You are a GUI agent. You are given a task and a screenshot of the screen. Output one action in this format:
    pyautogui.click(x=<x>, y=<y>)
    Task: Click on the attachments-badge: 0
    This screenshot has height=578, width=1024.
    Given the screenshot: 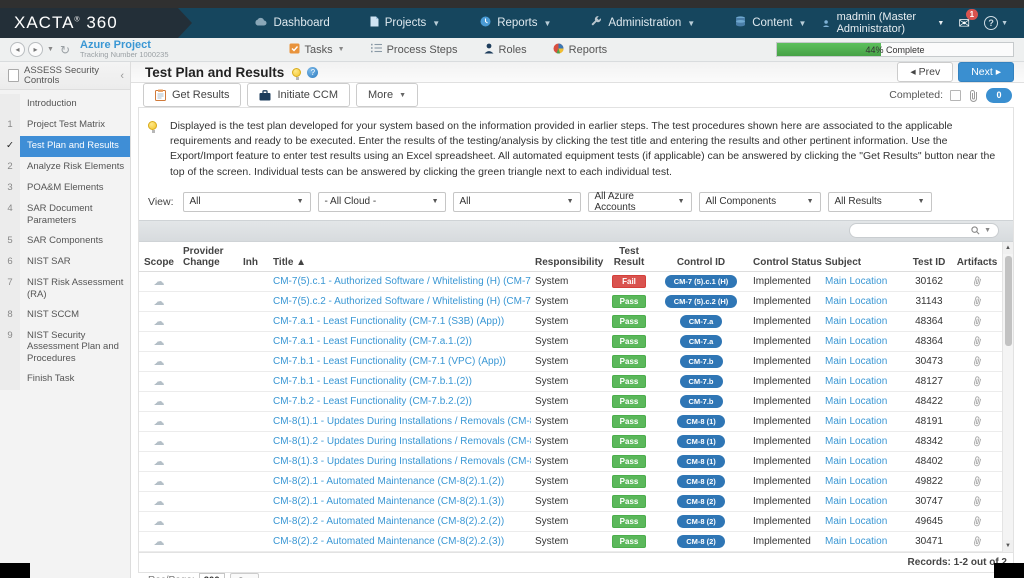 What is the action you would take?
    pyautogui.click(x=999, y=95)
    